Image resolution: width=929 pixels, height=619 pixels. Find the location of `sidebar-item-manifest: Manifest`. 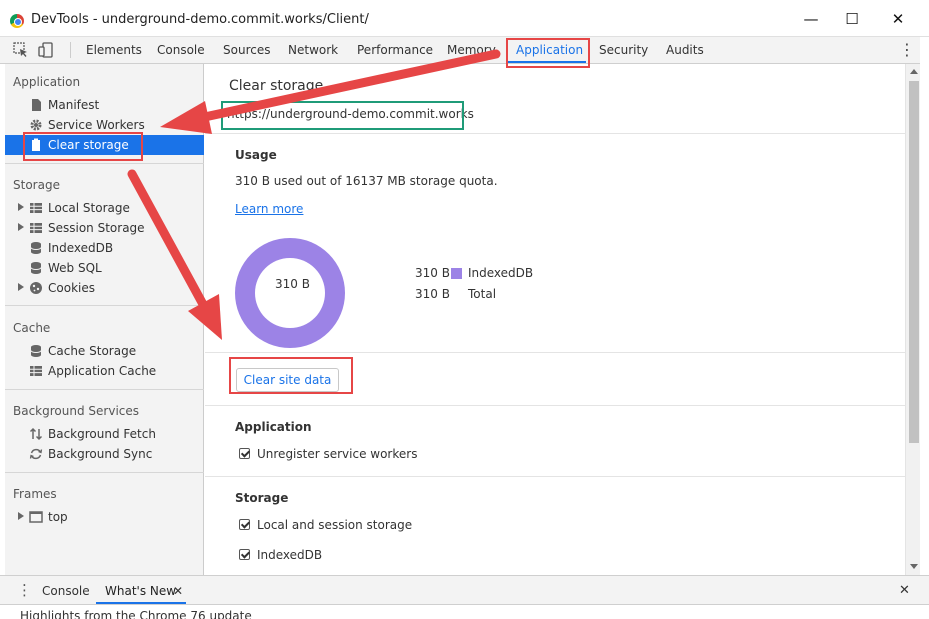

sidebar-item-manifest: Manifest is located at coordinates (104, 105).